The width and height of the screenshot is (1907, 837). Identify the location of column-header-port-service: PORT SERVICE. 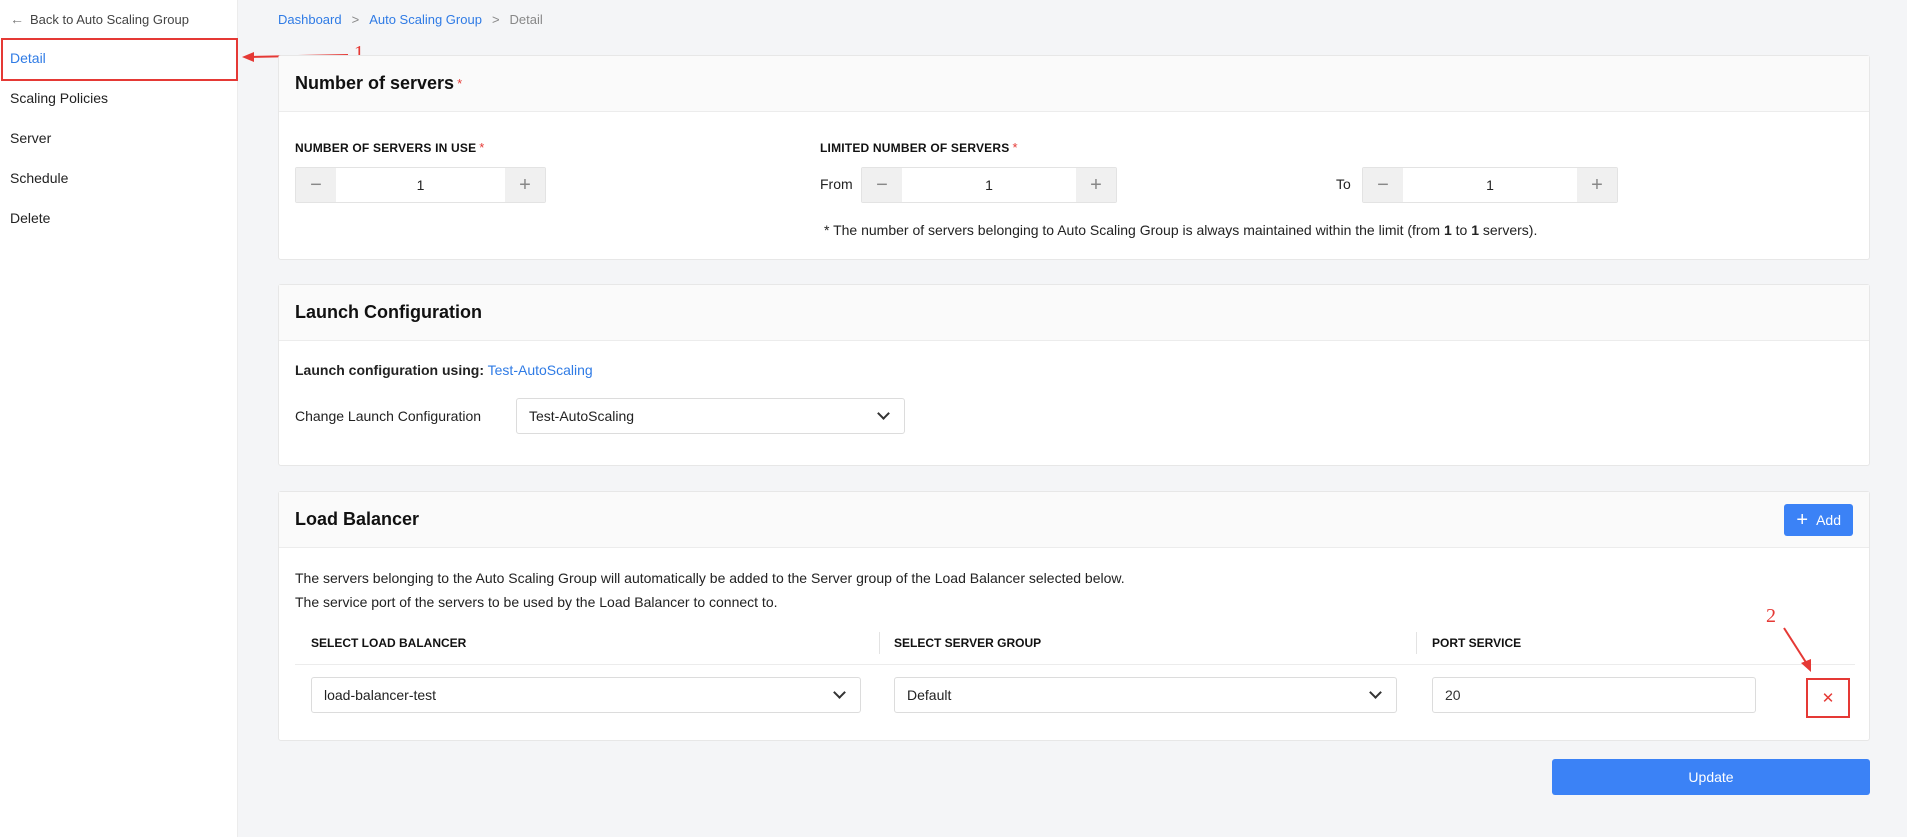
(1477, 643).